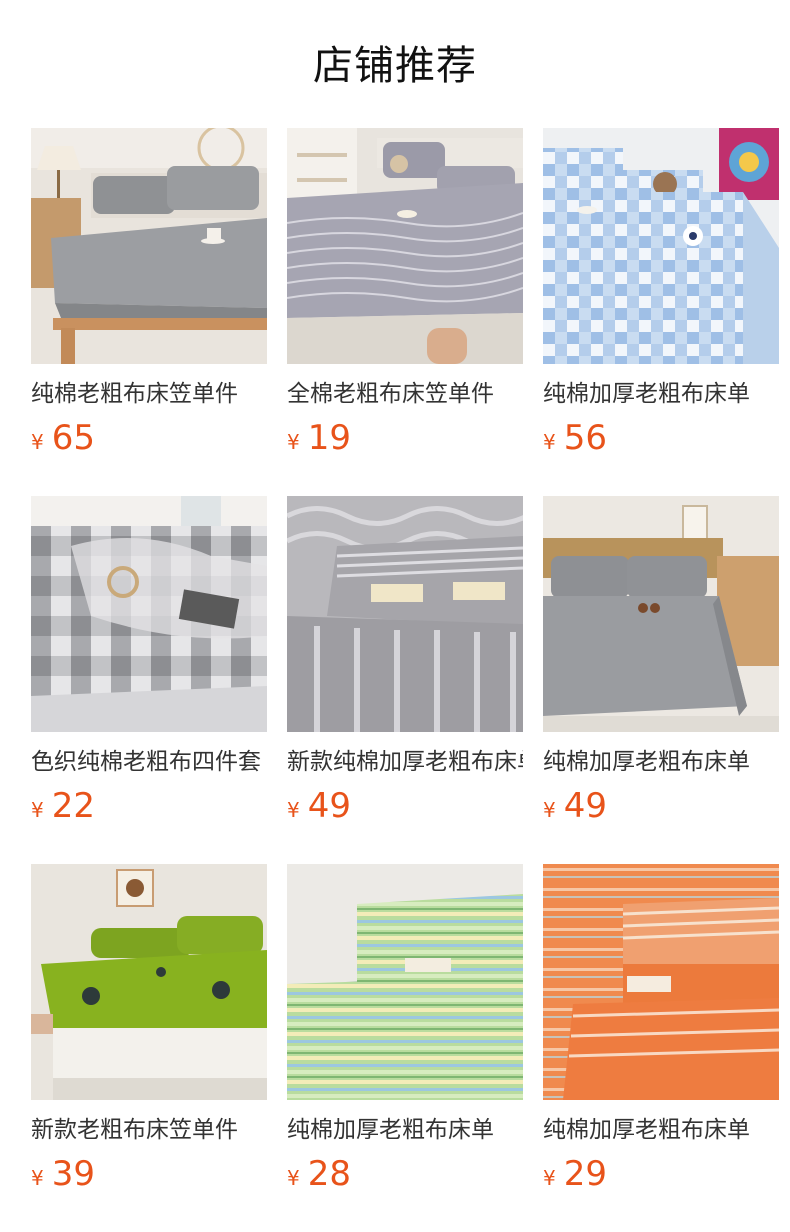 The width and height of the screenshot is (790, 1232). Describe the element at coordinates (149, 762) in the screenshot. I see `product-name: 色织纯棉老粗布四件套` at that location.